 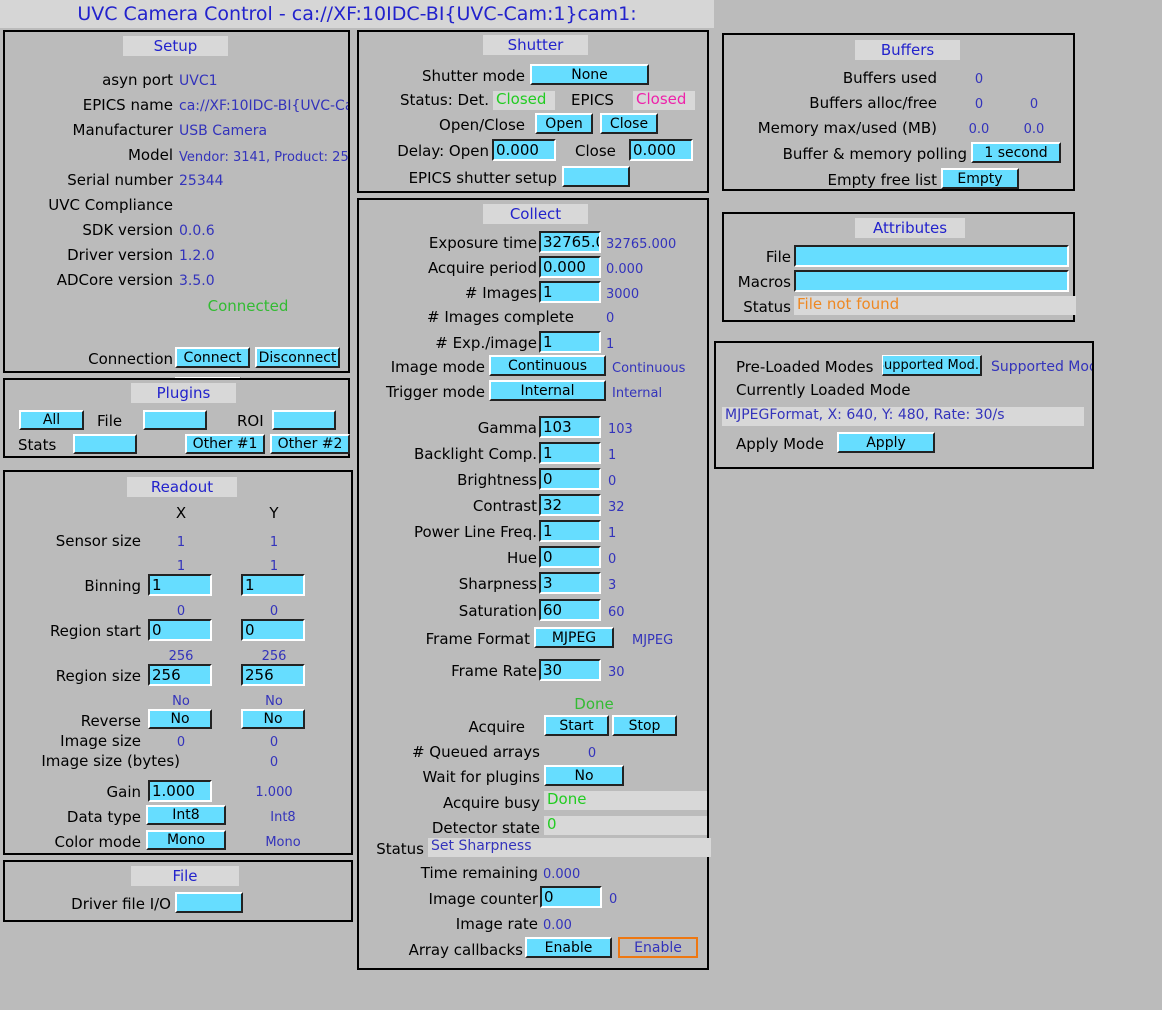 What do you see at coordinates (181, 701) in the screenshot?
I see `reverse-readback-x: No` at bounding box center [181, 701].